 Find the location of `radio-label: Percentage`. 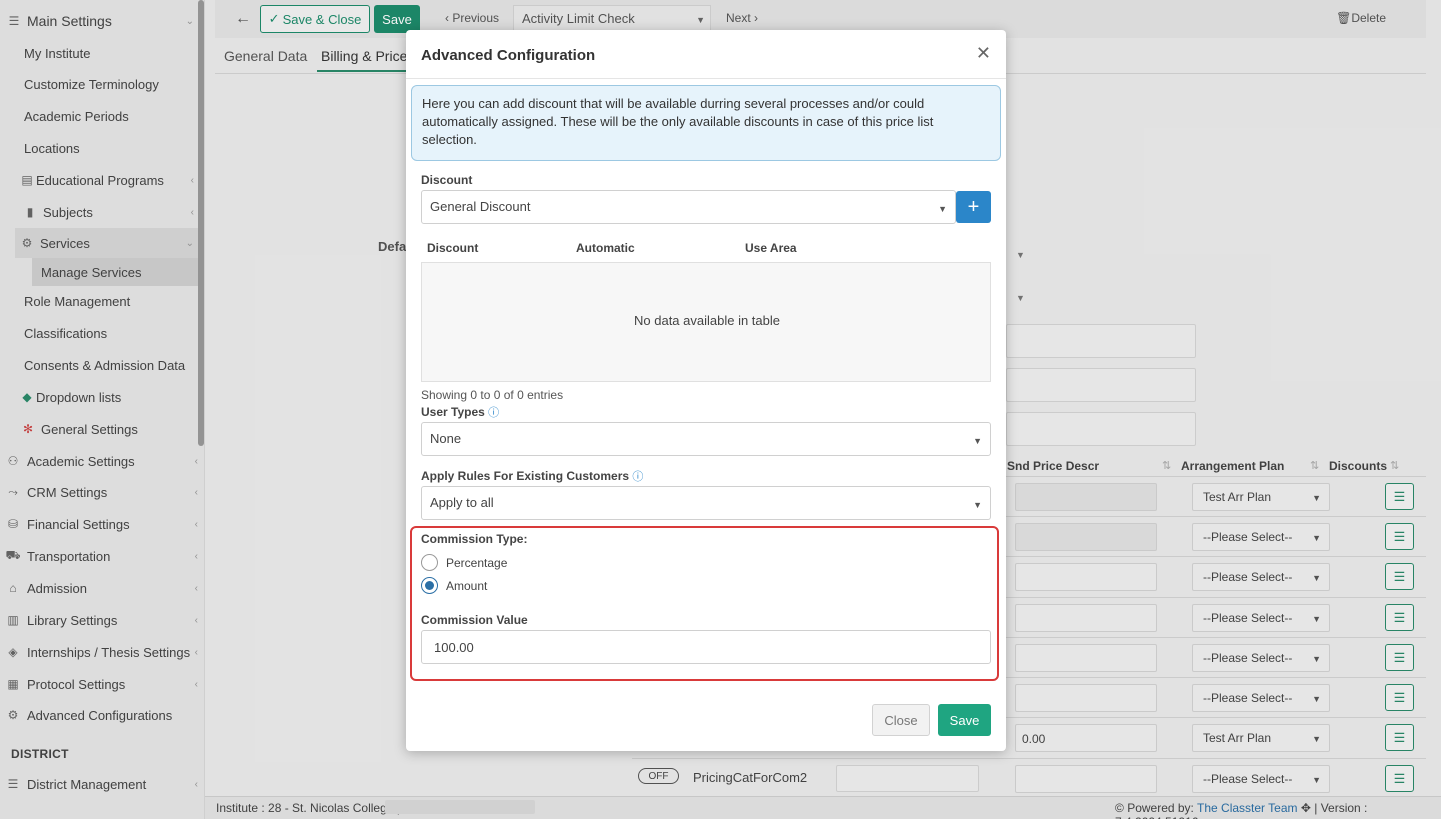

radio-label: Percentage is located at coordinates (477, 562).